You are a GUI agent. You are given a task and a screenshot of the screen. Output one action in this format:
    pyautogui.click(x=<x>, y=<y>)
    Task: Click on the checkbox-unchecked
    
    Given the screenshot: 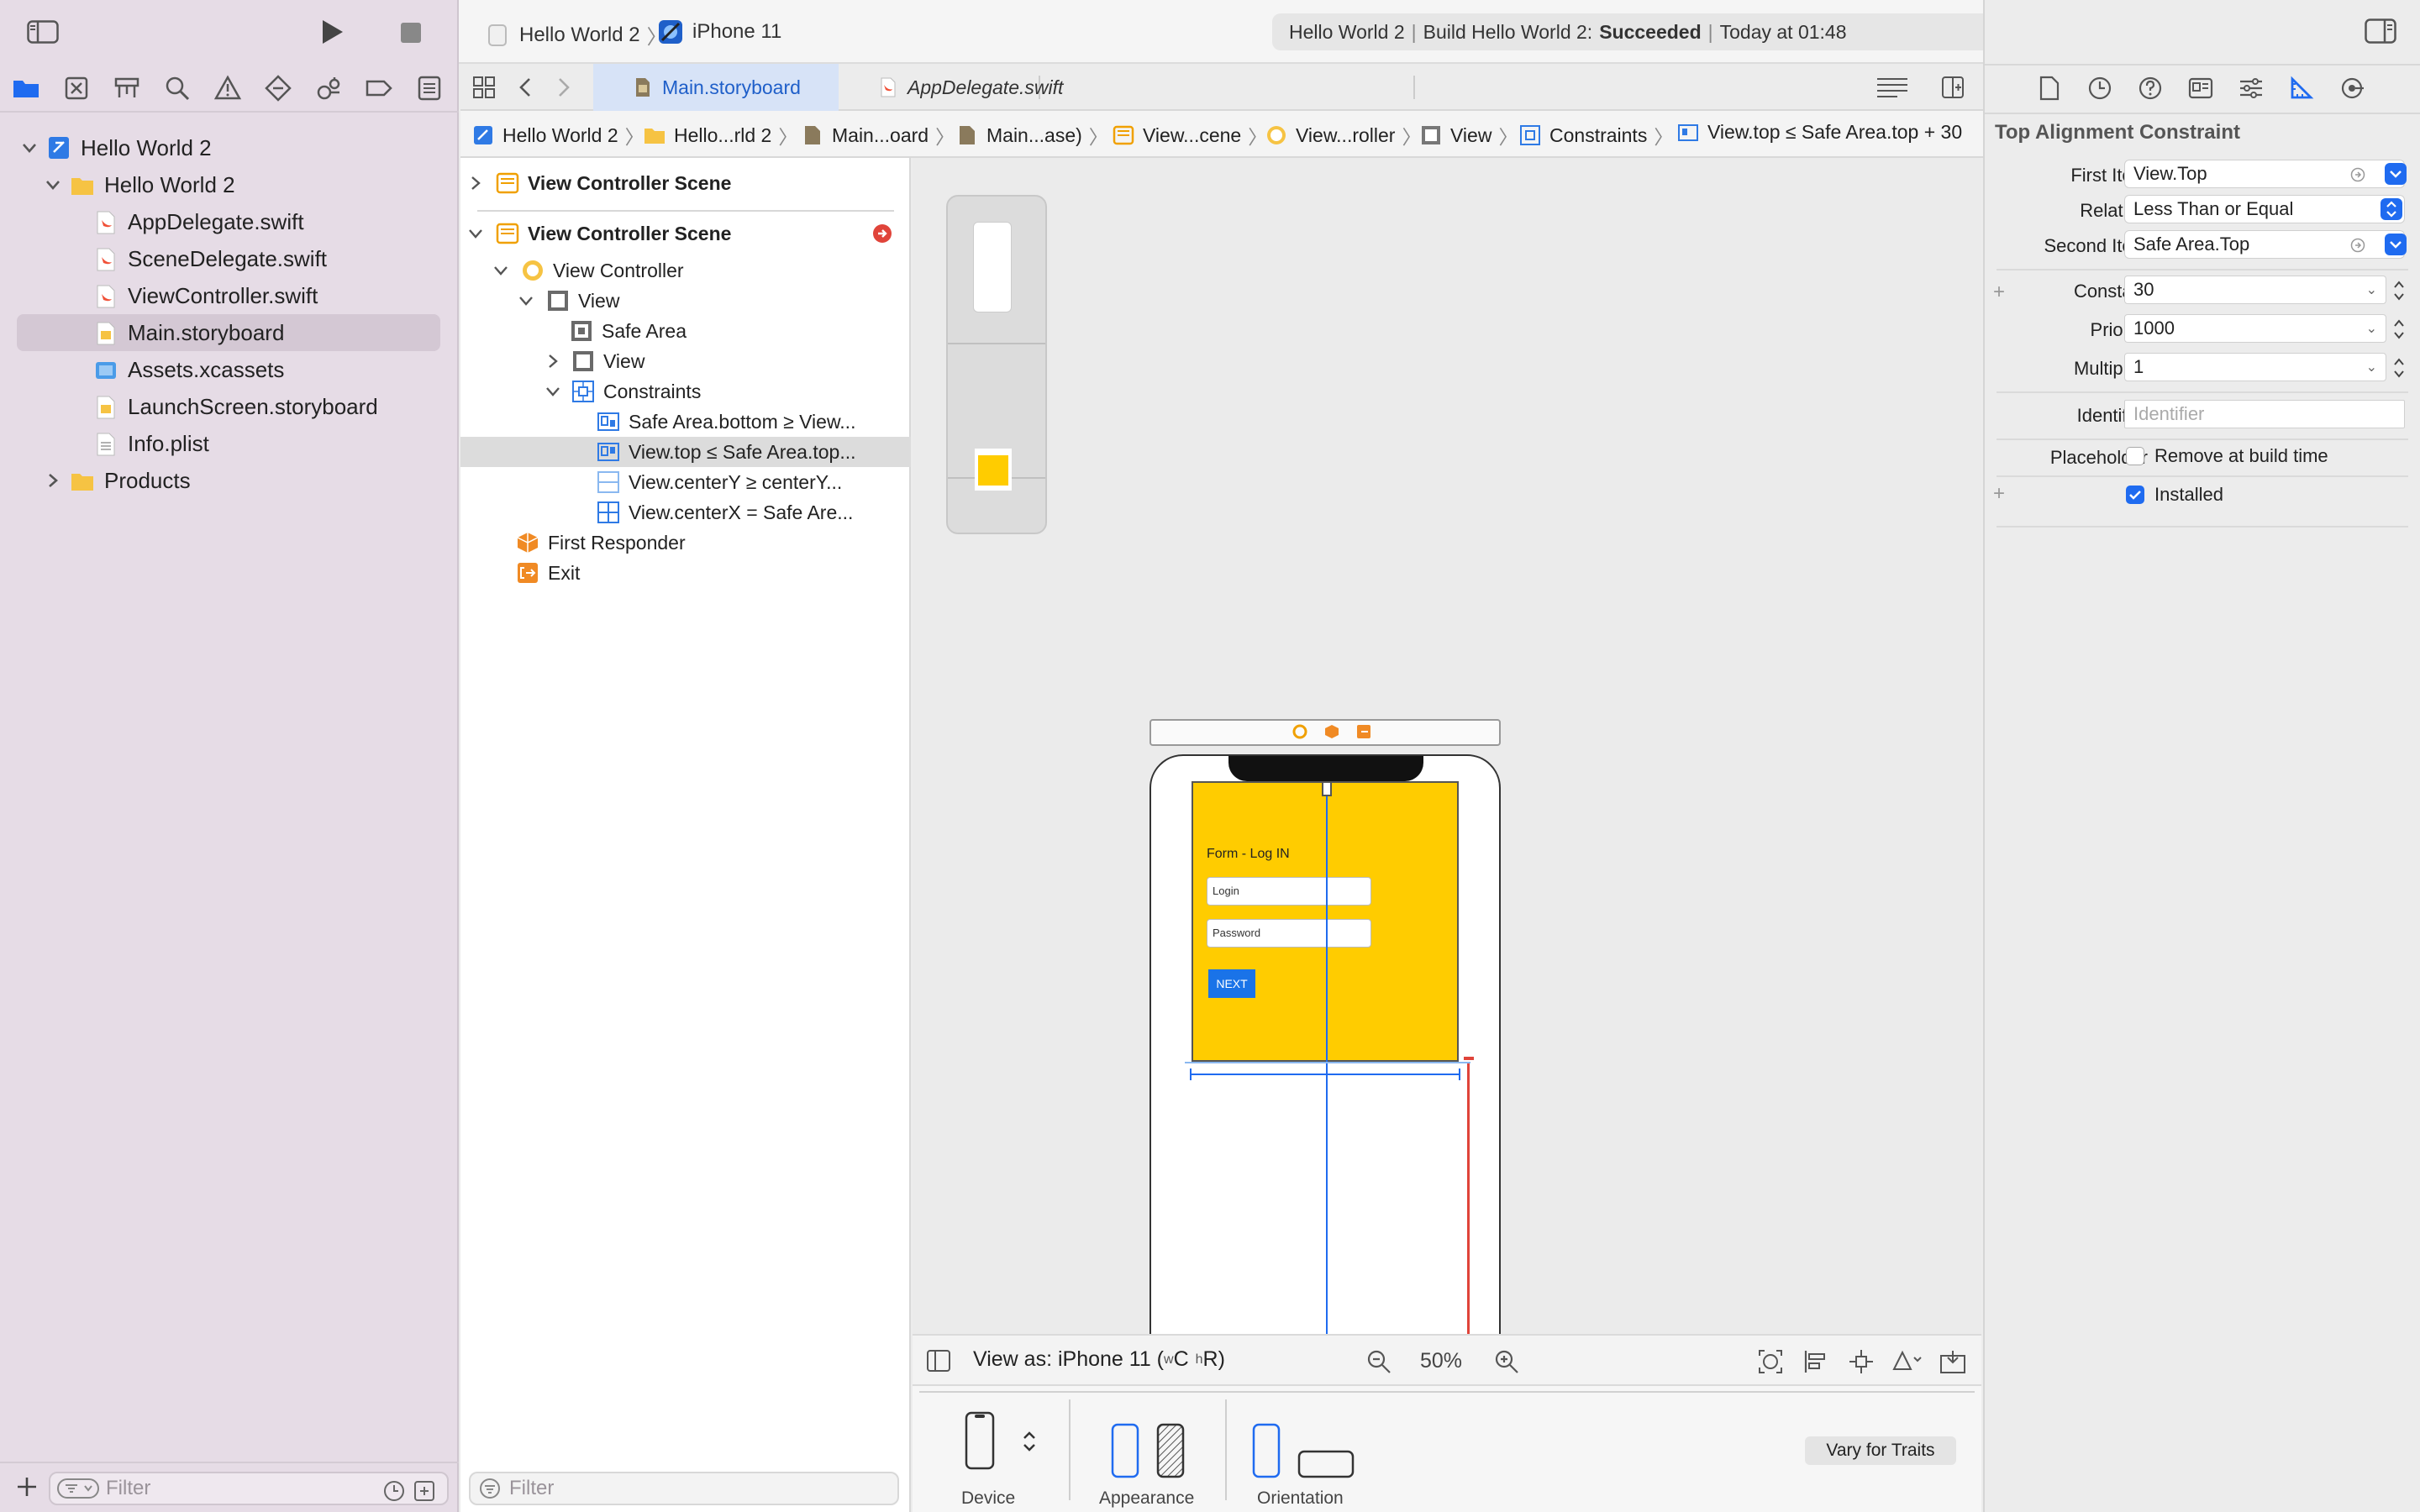 What is the action you would take?
    pyautogui.click(x=2135, y=456)
    